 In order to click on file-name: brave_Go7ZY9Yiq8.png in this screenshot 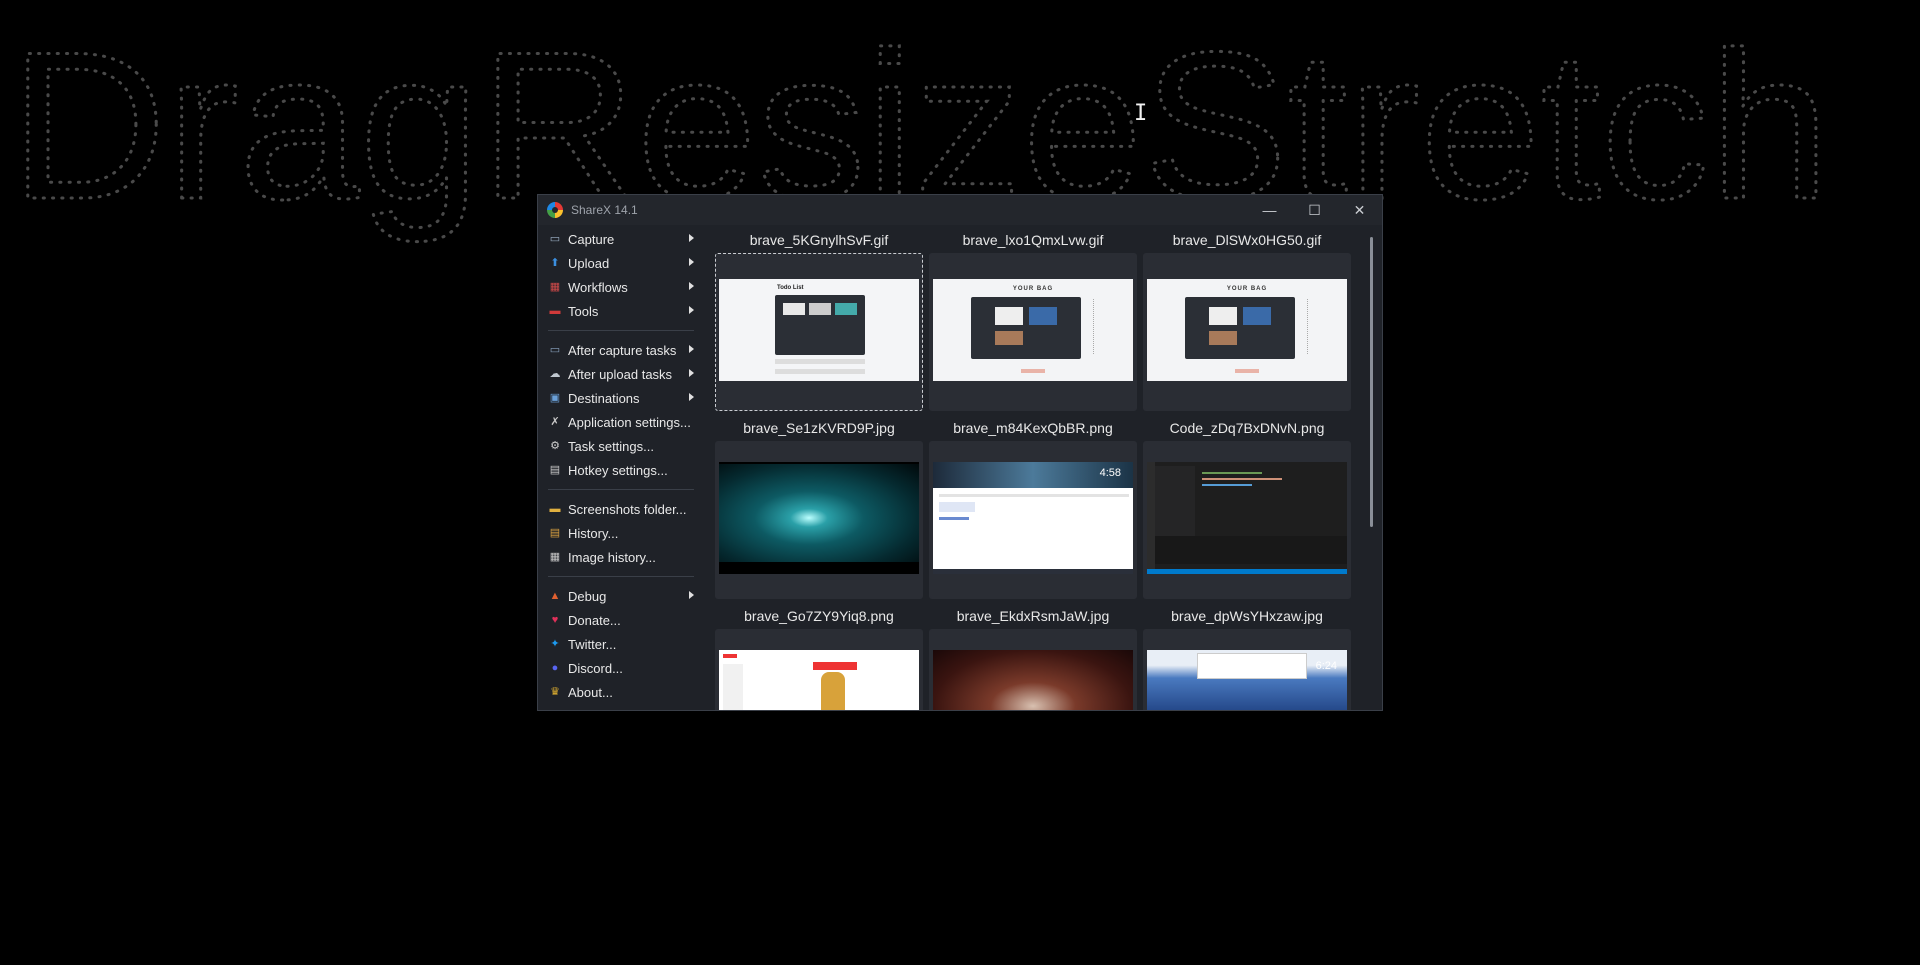, I will do `click(819, 616)`.